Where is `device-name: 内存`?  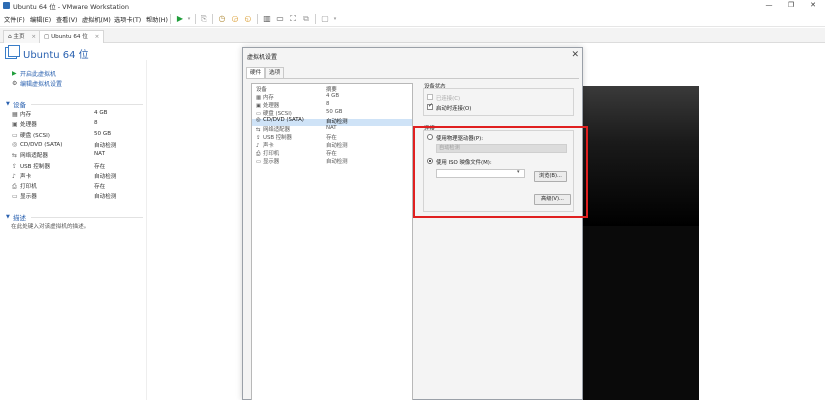 device-name: 内存 is located at coordinates (26, 115).